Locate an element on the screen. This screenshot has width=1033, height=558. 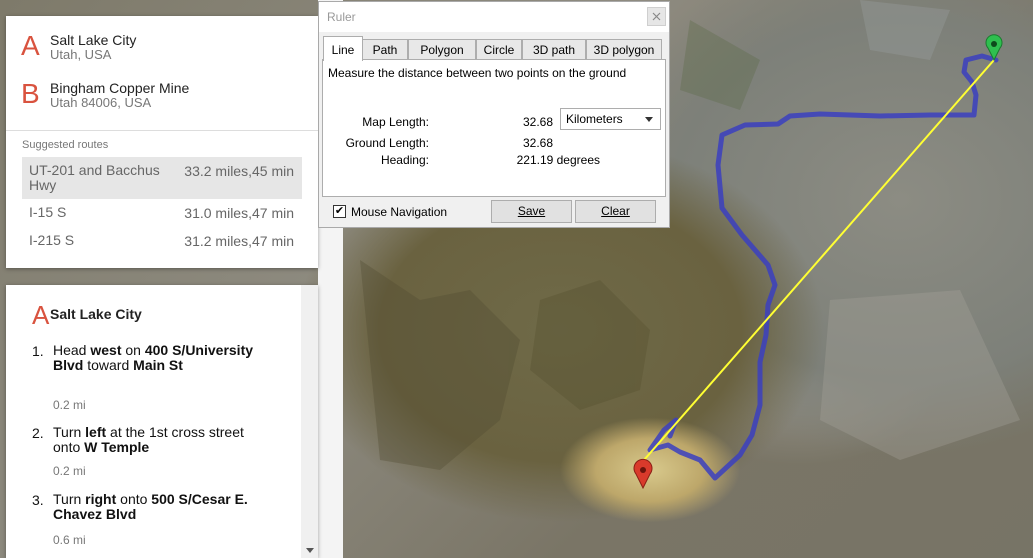
close-icon is located at coordinates (656, 16).